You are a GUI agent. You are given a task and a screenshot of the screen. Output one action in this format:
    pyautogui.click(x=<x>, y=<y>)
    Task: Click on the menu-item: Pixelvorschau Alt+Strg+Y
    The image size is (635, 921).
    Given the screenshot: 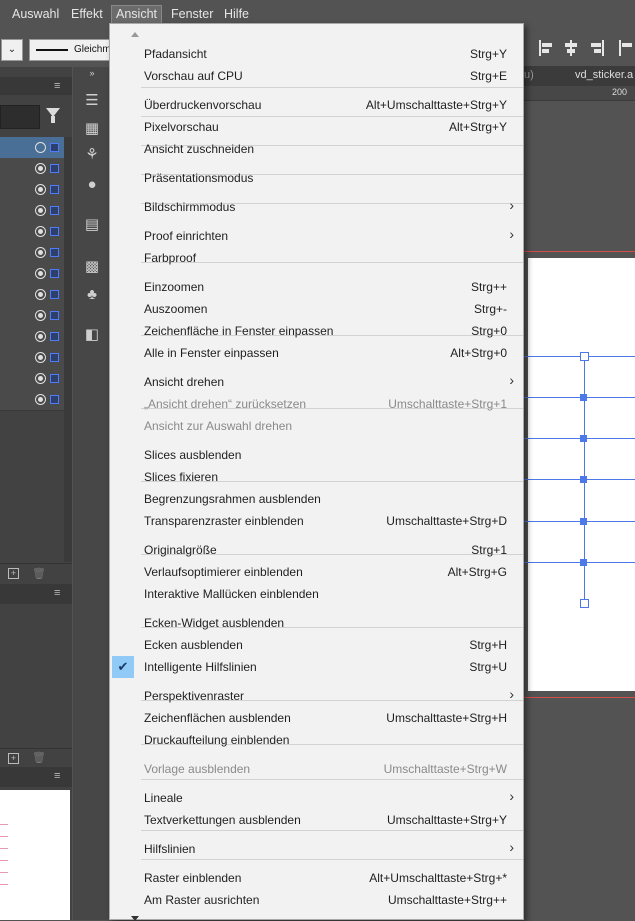 What is the action you would take?
    pyautogui.click(x=316, y=127)
    